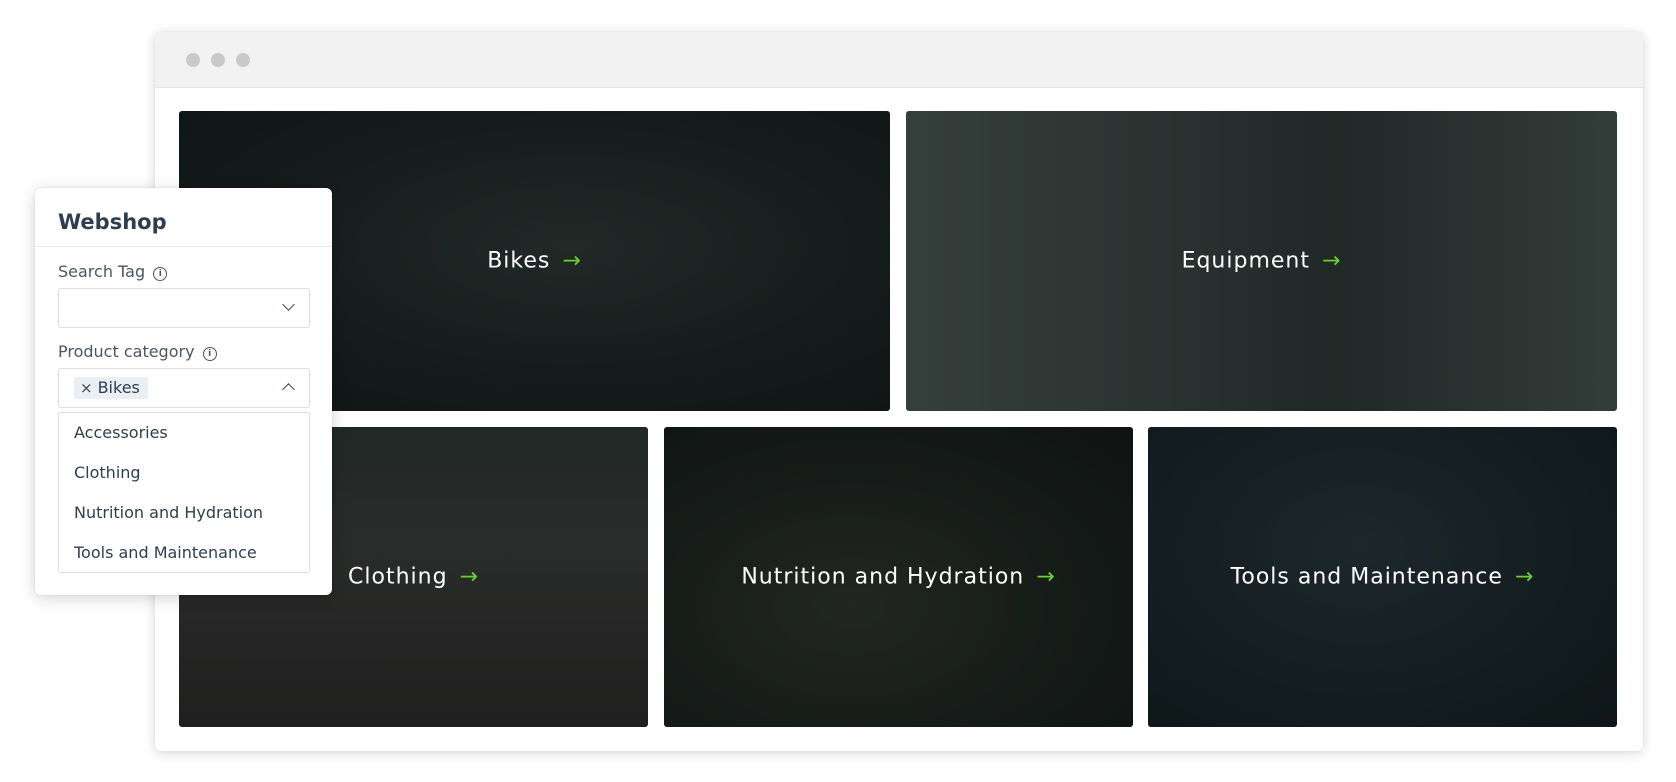 This screenshot has width=1676, height=782. What do you see at coordinates (137, 351) in the screenshot?
I see `product-category-label: Product category i` at bounding box center [137, 351].